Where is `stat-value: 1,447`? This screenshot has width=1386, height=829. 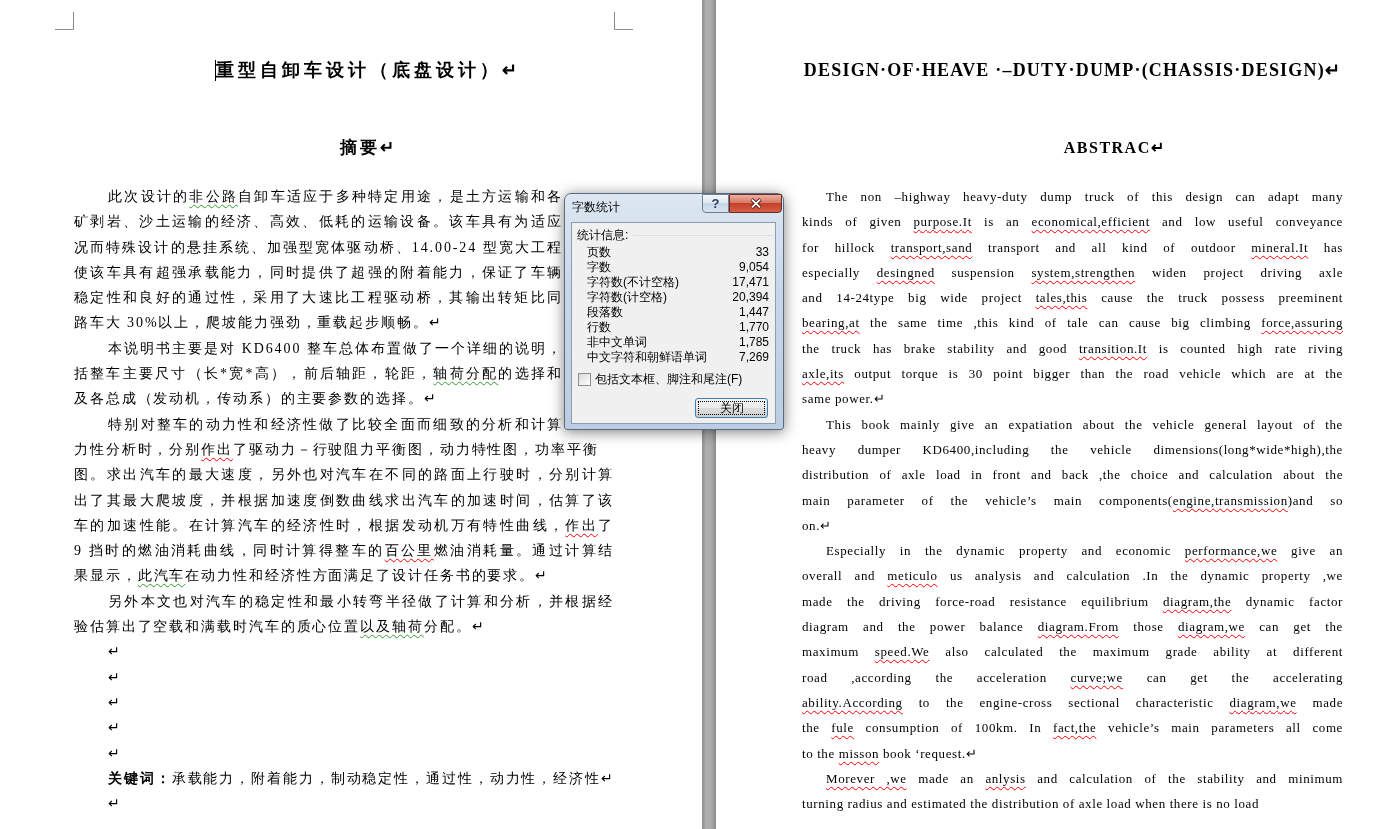
stat-value: 1,447 is located at coordinates (753, 312).